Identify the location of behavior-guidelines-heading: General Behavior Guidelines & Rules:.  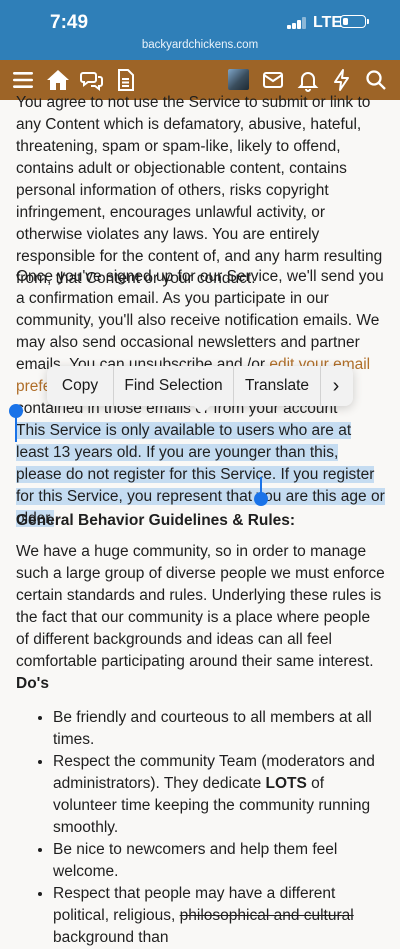
(156, 520).